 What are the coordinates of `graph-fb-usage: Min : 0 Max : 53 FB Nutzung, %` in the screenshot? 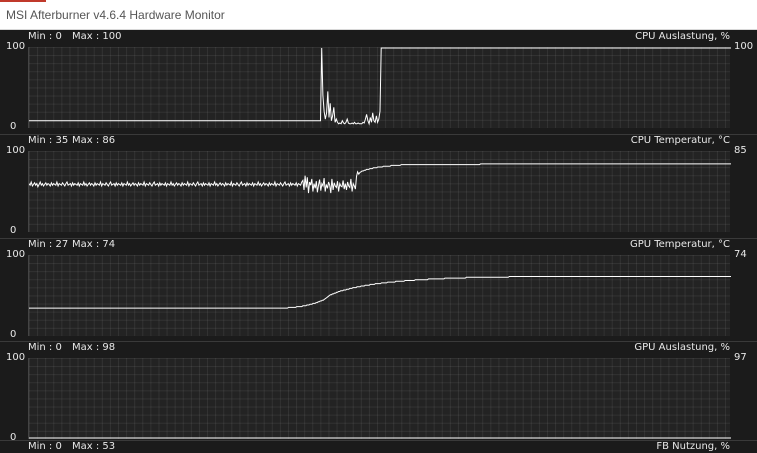 It's located at (378, 447).